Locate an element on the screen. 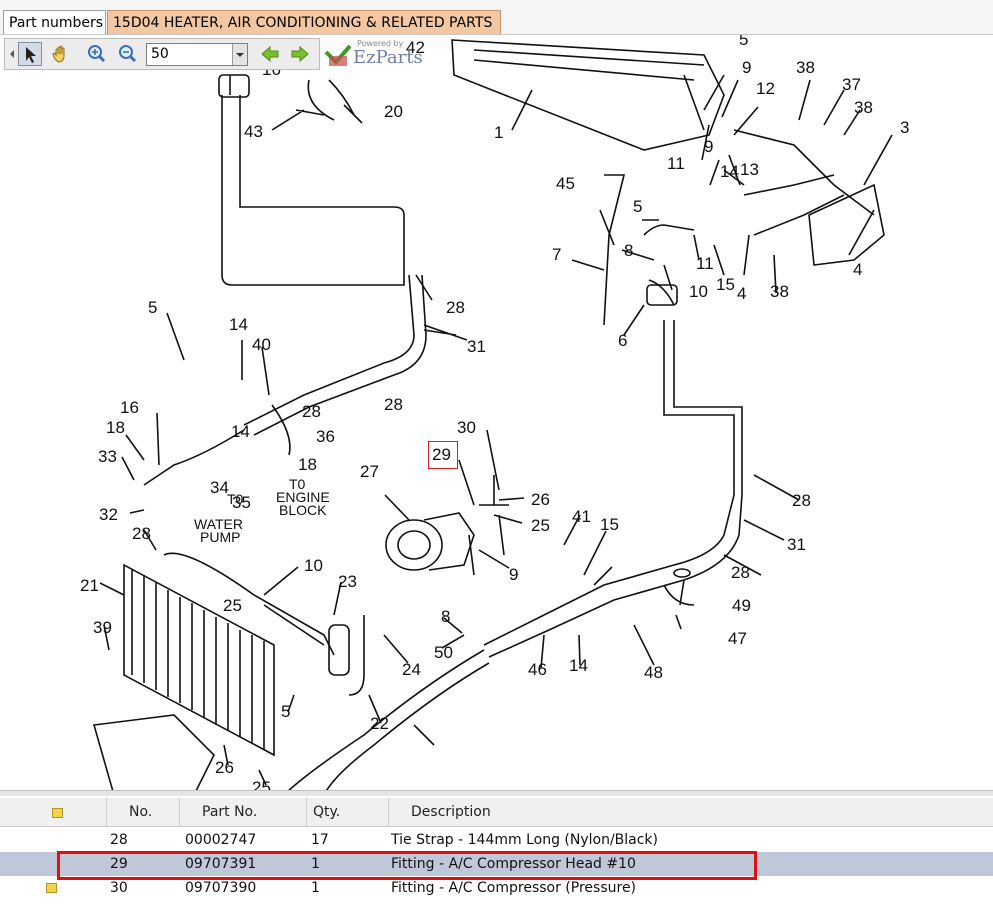 The height and width of the screenshot is (907, 993). tab-part-numbers: Part numbers is located at coordinates (54, 22).